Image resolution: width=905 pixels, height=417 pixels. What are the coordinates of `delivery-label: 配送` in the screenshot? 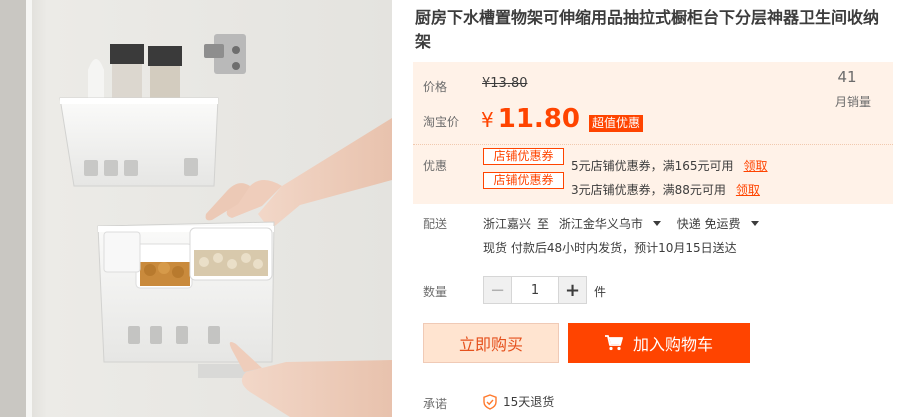 It's located at (435, 224).